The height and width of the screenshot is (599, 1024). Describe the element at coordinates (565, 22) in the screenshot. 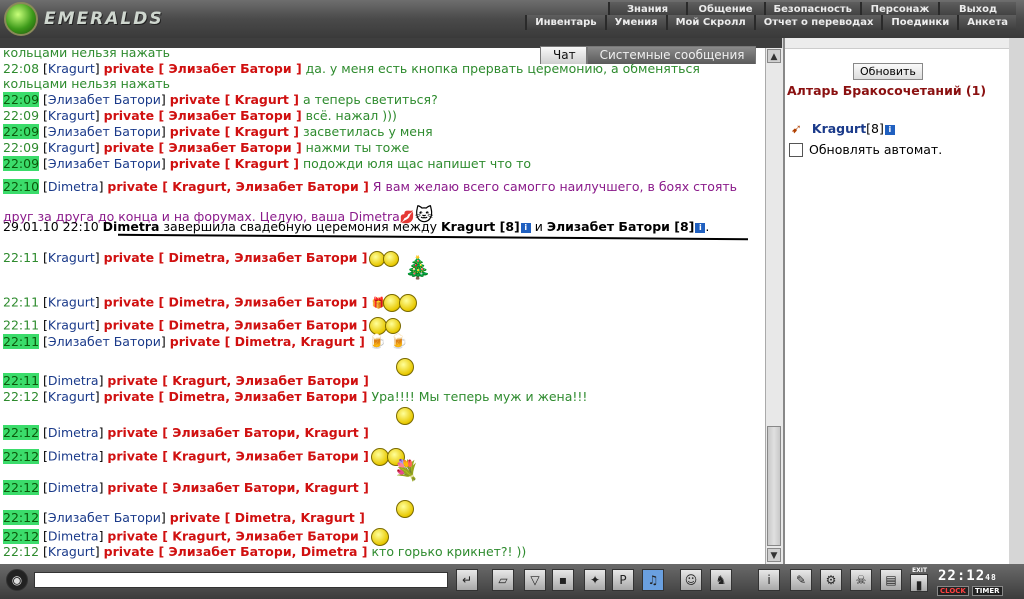

I see `menu-inventory: Инвентарь` at that location.